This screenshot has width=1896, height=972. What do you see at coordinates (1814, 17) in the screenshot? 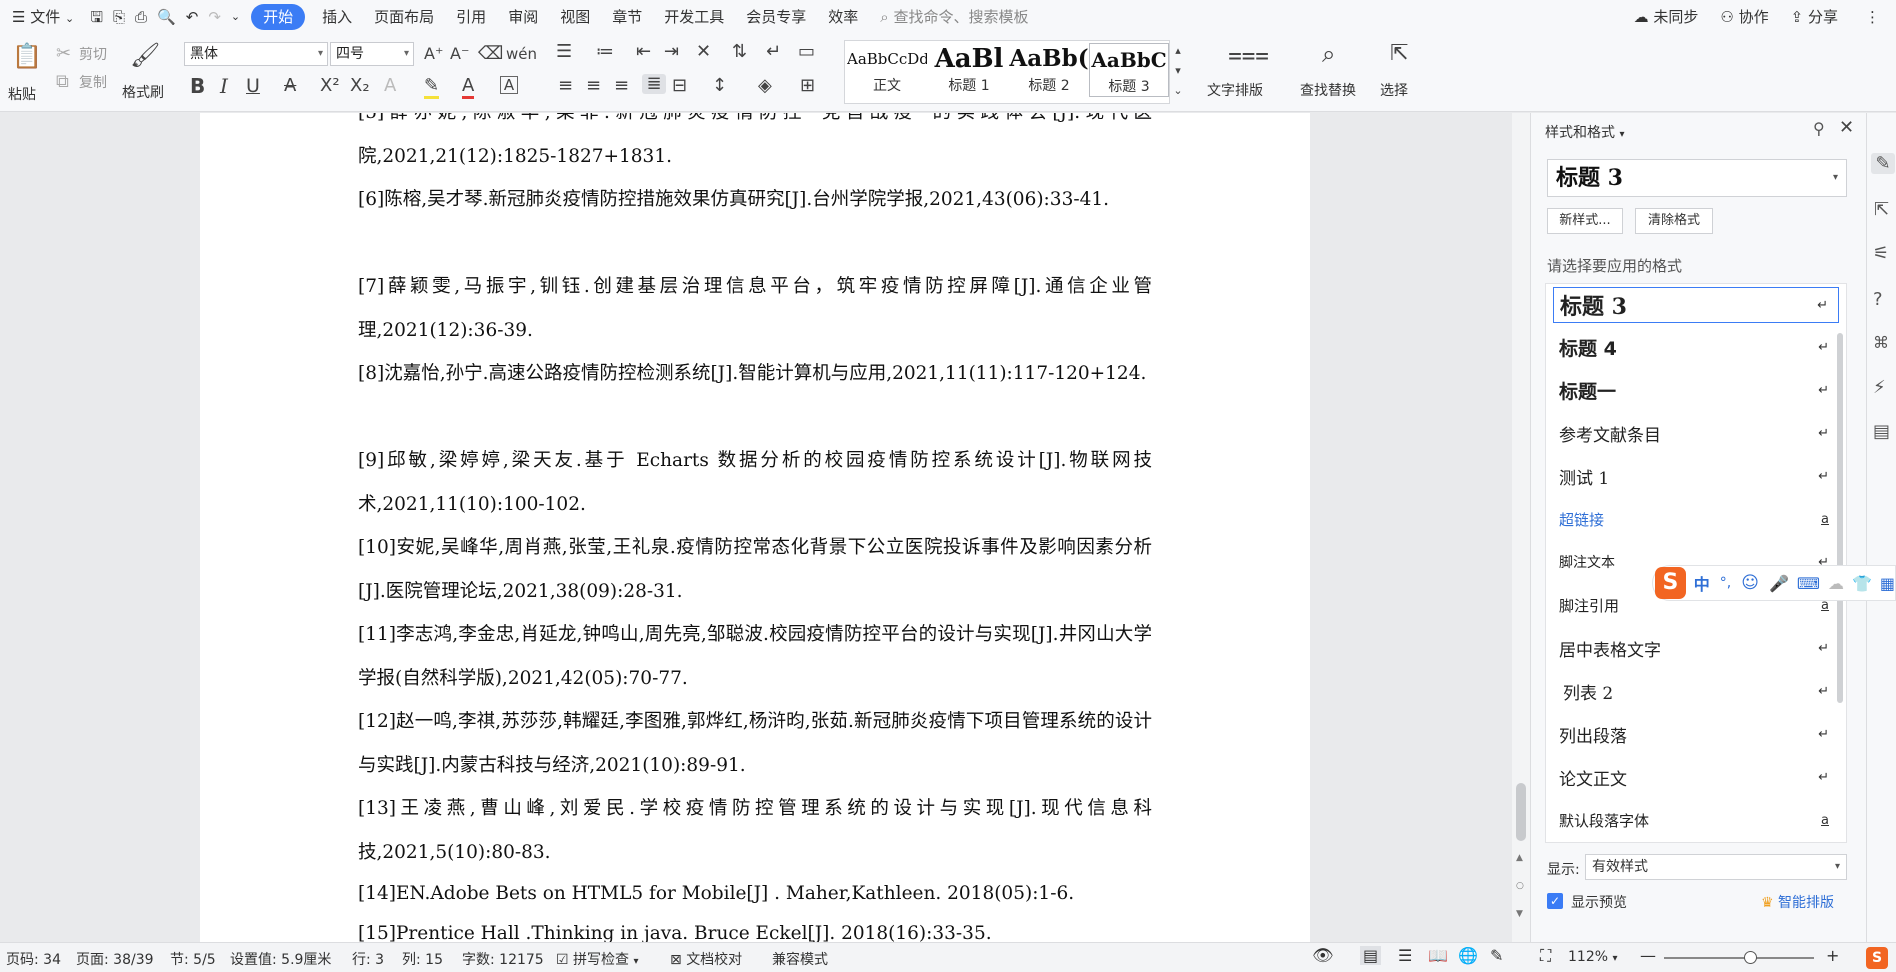
I see `share-button: ⇪ 分享` at bounding box center [1814, 17].